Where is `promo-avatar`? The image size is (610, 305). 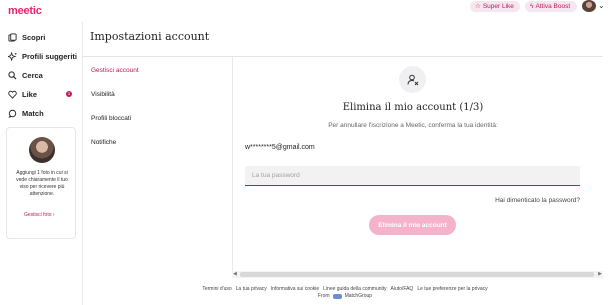
promo-avatar is located at coordinates (42, 150).